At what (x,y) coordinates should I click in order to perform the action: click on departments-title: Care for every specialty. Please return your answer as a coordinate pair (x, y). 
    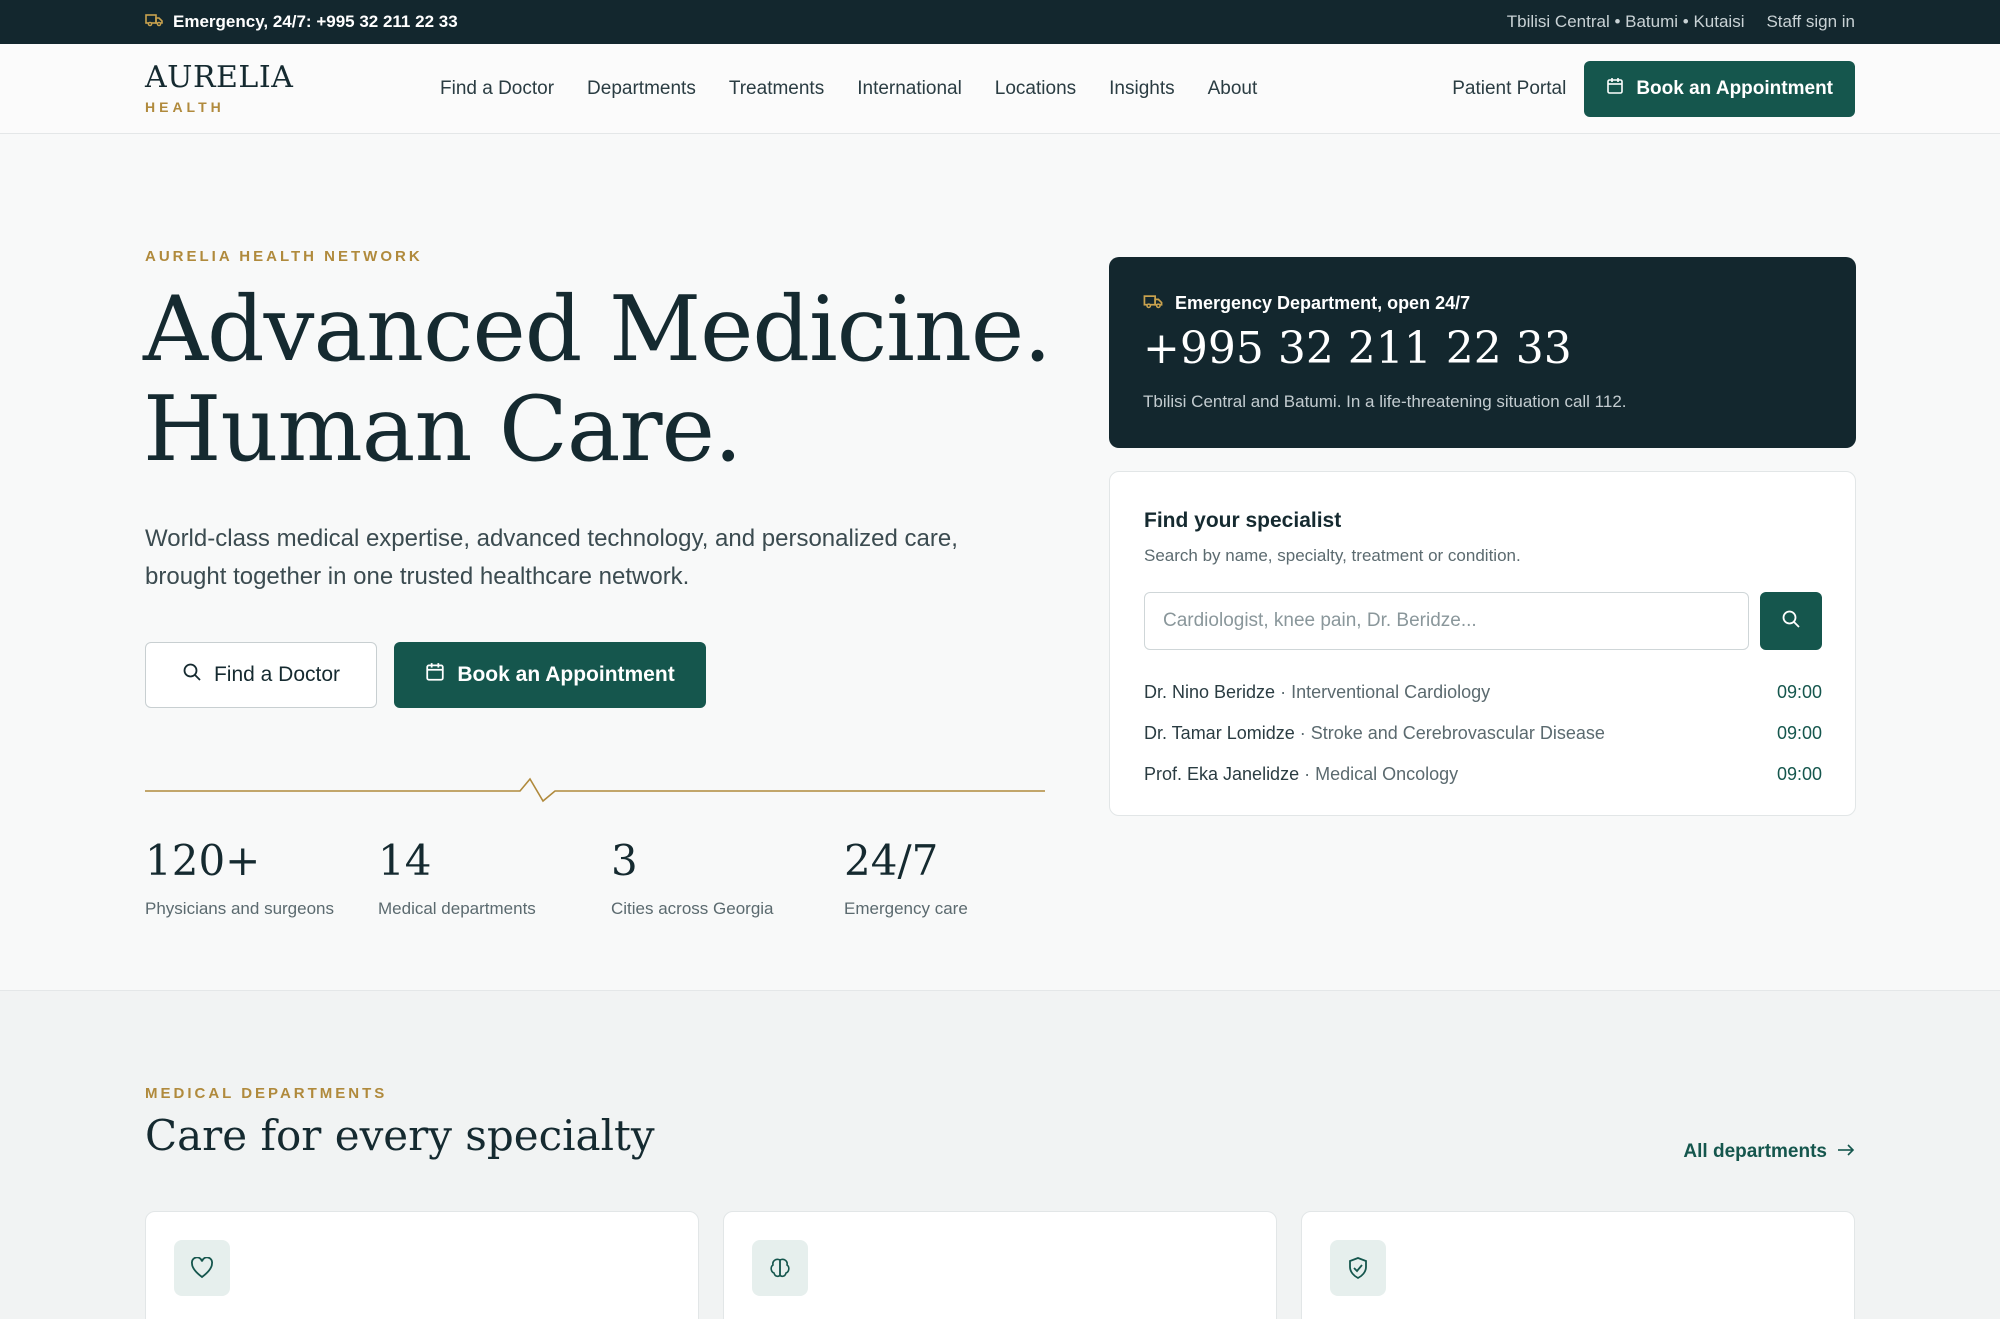
    Looking at the image, I should click on (400, 1135).